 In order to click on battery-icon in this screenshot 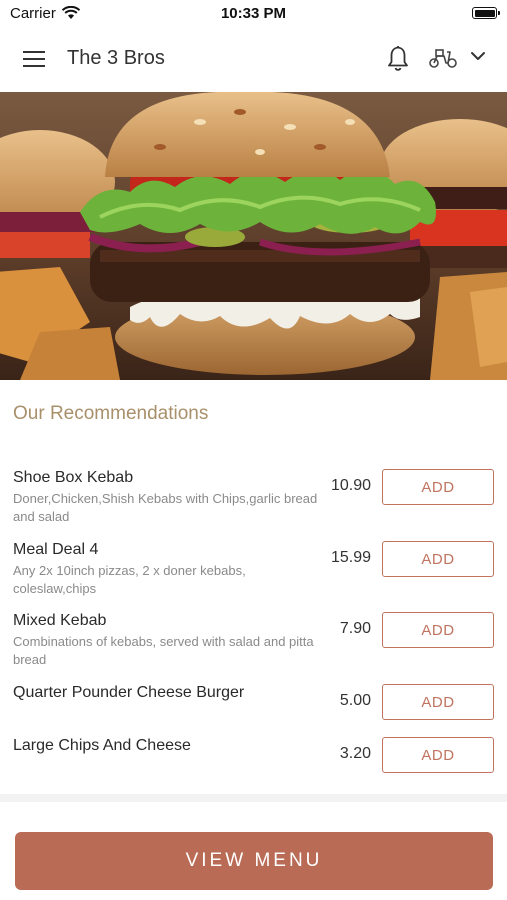, I will do `click(486, 13)`.